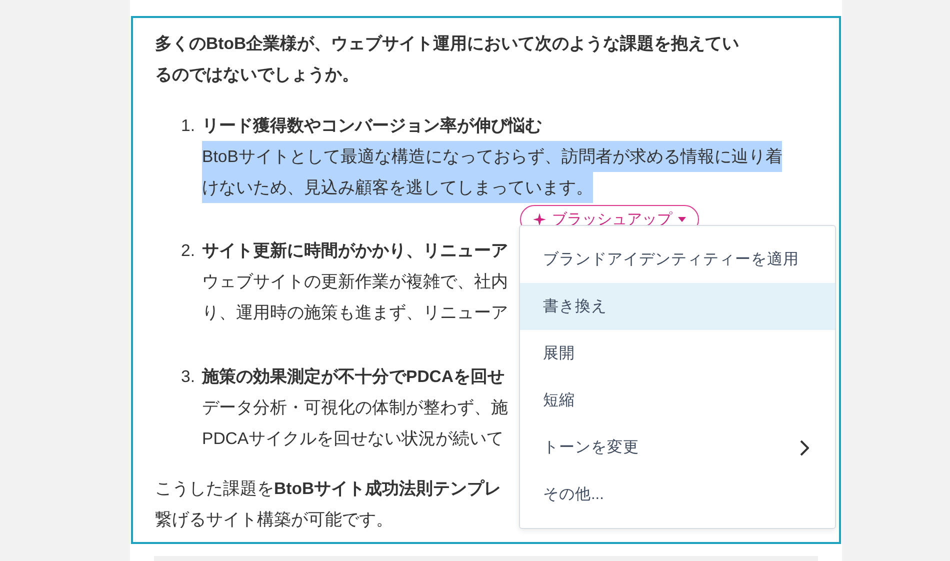 The image size is (950, 561). What do you see at coordinates (355, 407) in the screenshot?
I see `item-text: データ分析・可視化の体制が整わず、施` at bounding box center [355, 407].